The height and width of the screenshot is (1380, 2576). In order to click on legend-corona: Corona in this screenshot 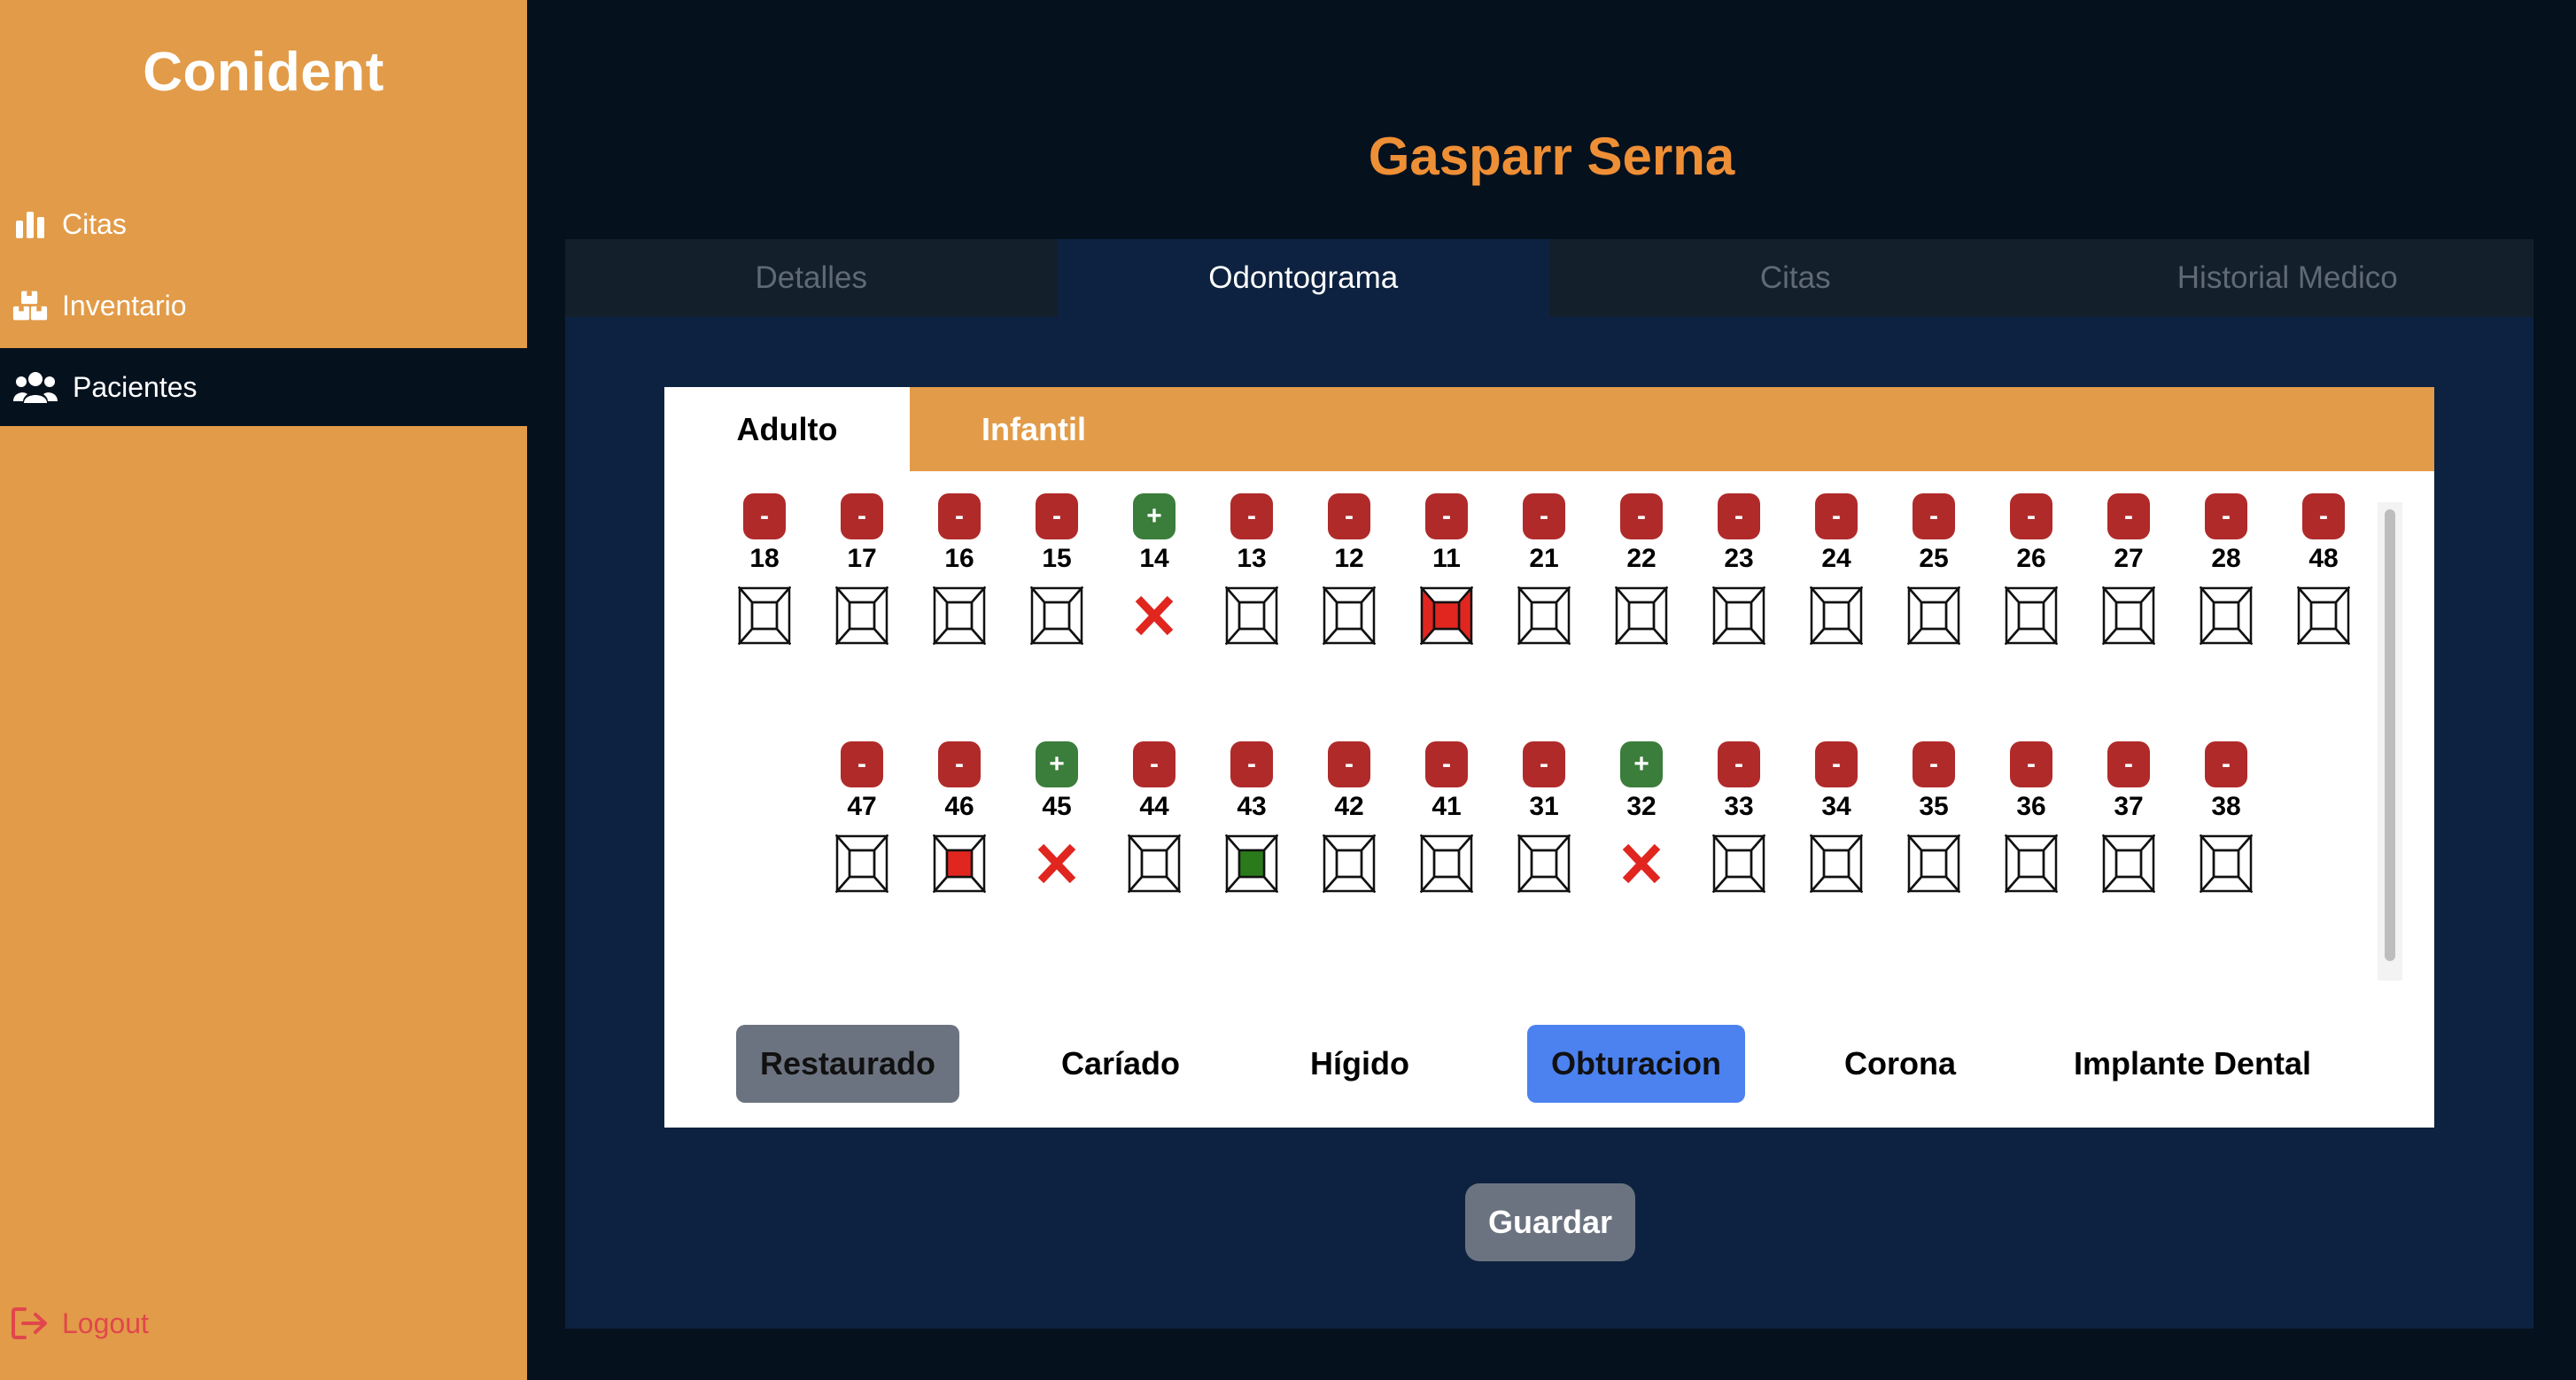, I will do `click(1900, 1064)`.